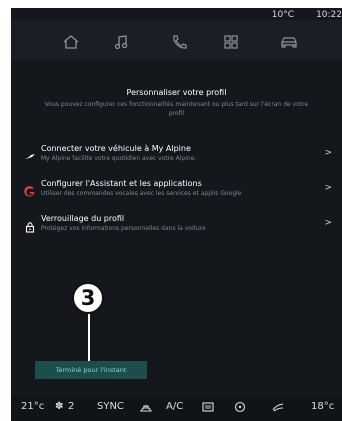  Describe the element at coordinates (59, 406) in the screenshot. I see `fan-icon: ✽` at that location.